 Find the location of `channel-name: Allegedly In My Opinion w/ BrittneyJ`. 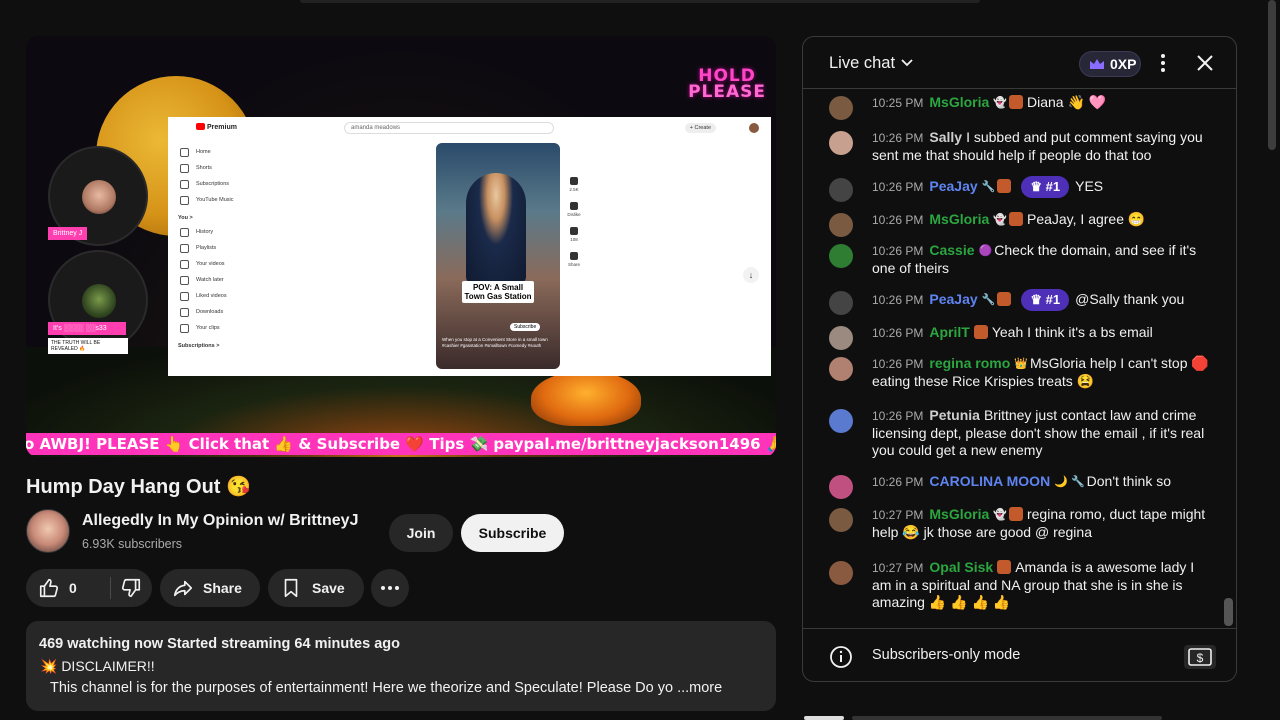

channel-name: Allegedly In My Opinion w/ BrittneyJ is located at coordinates (220, 521).